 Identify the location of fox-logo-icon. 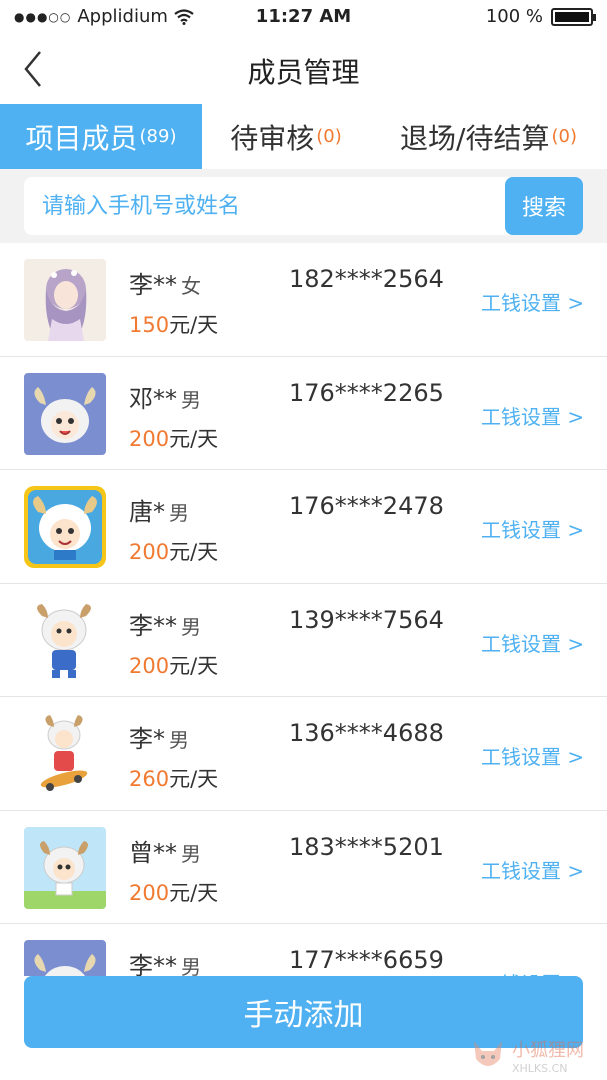
(488, 1053).